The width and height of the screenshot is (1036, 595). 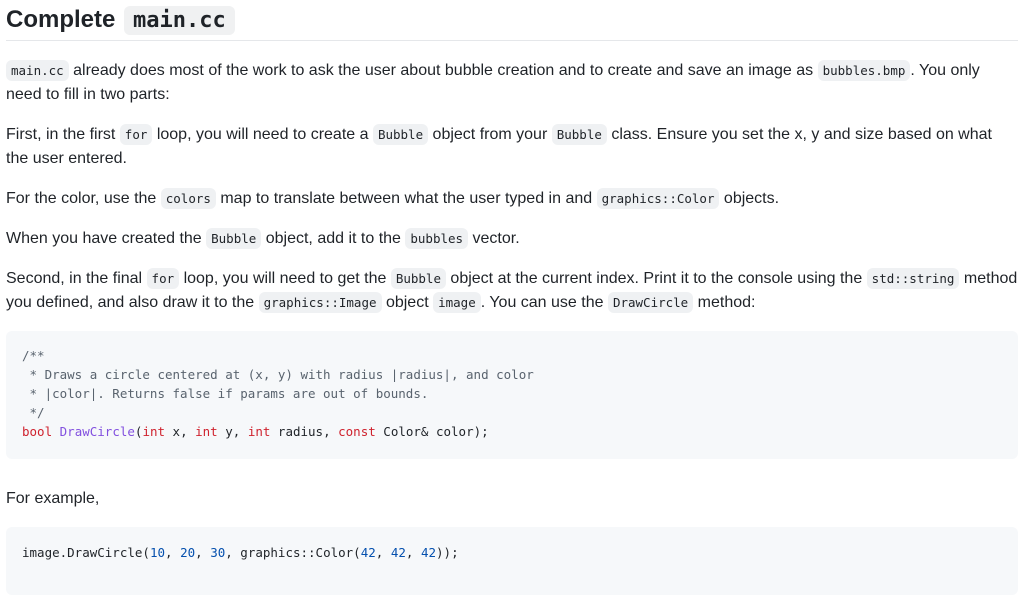 What do you see at coordinates (544, 302) in the screenshot?
I see `text: . You can use the` at bounding box center [544, 302].